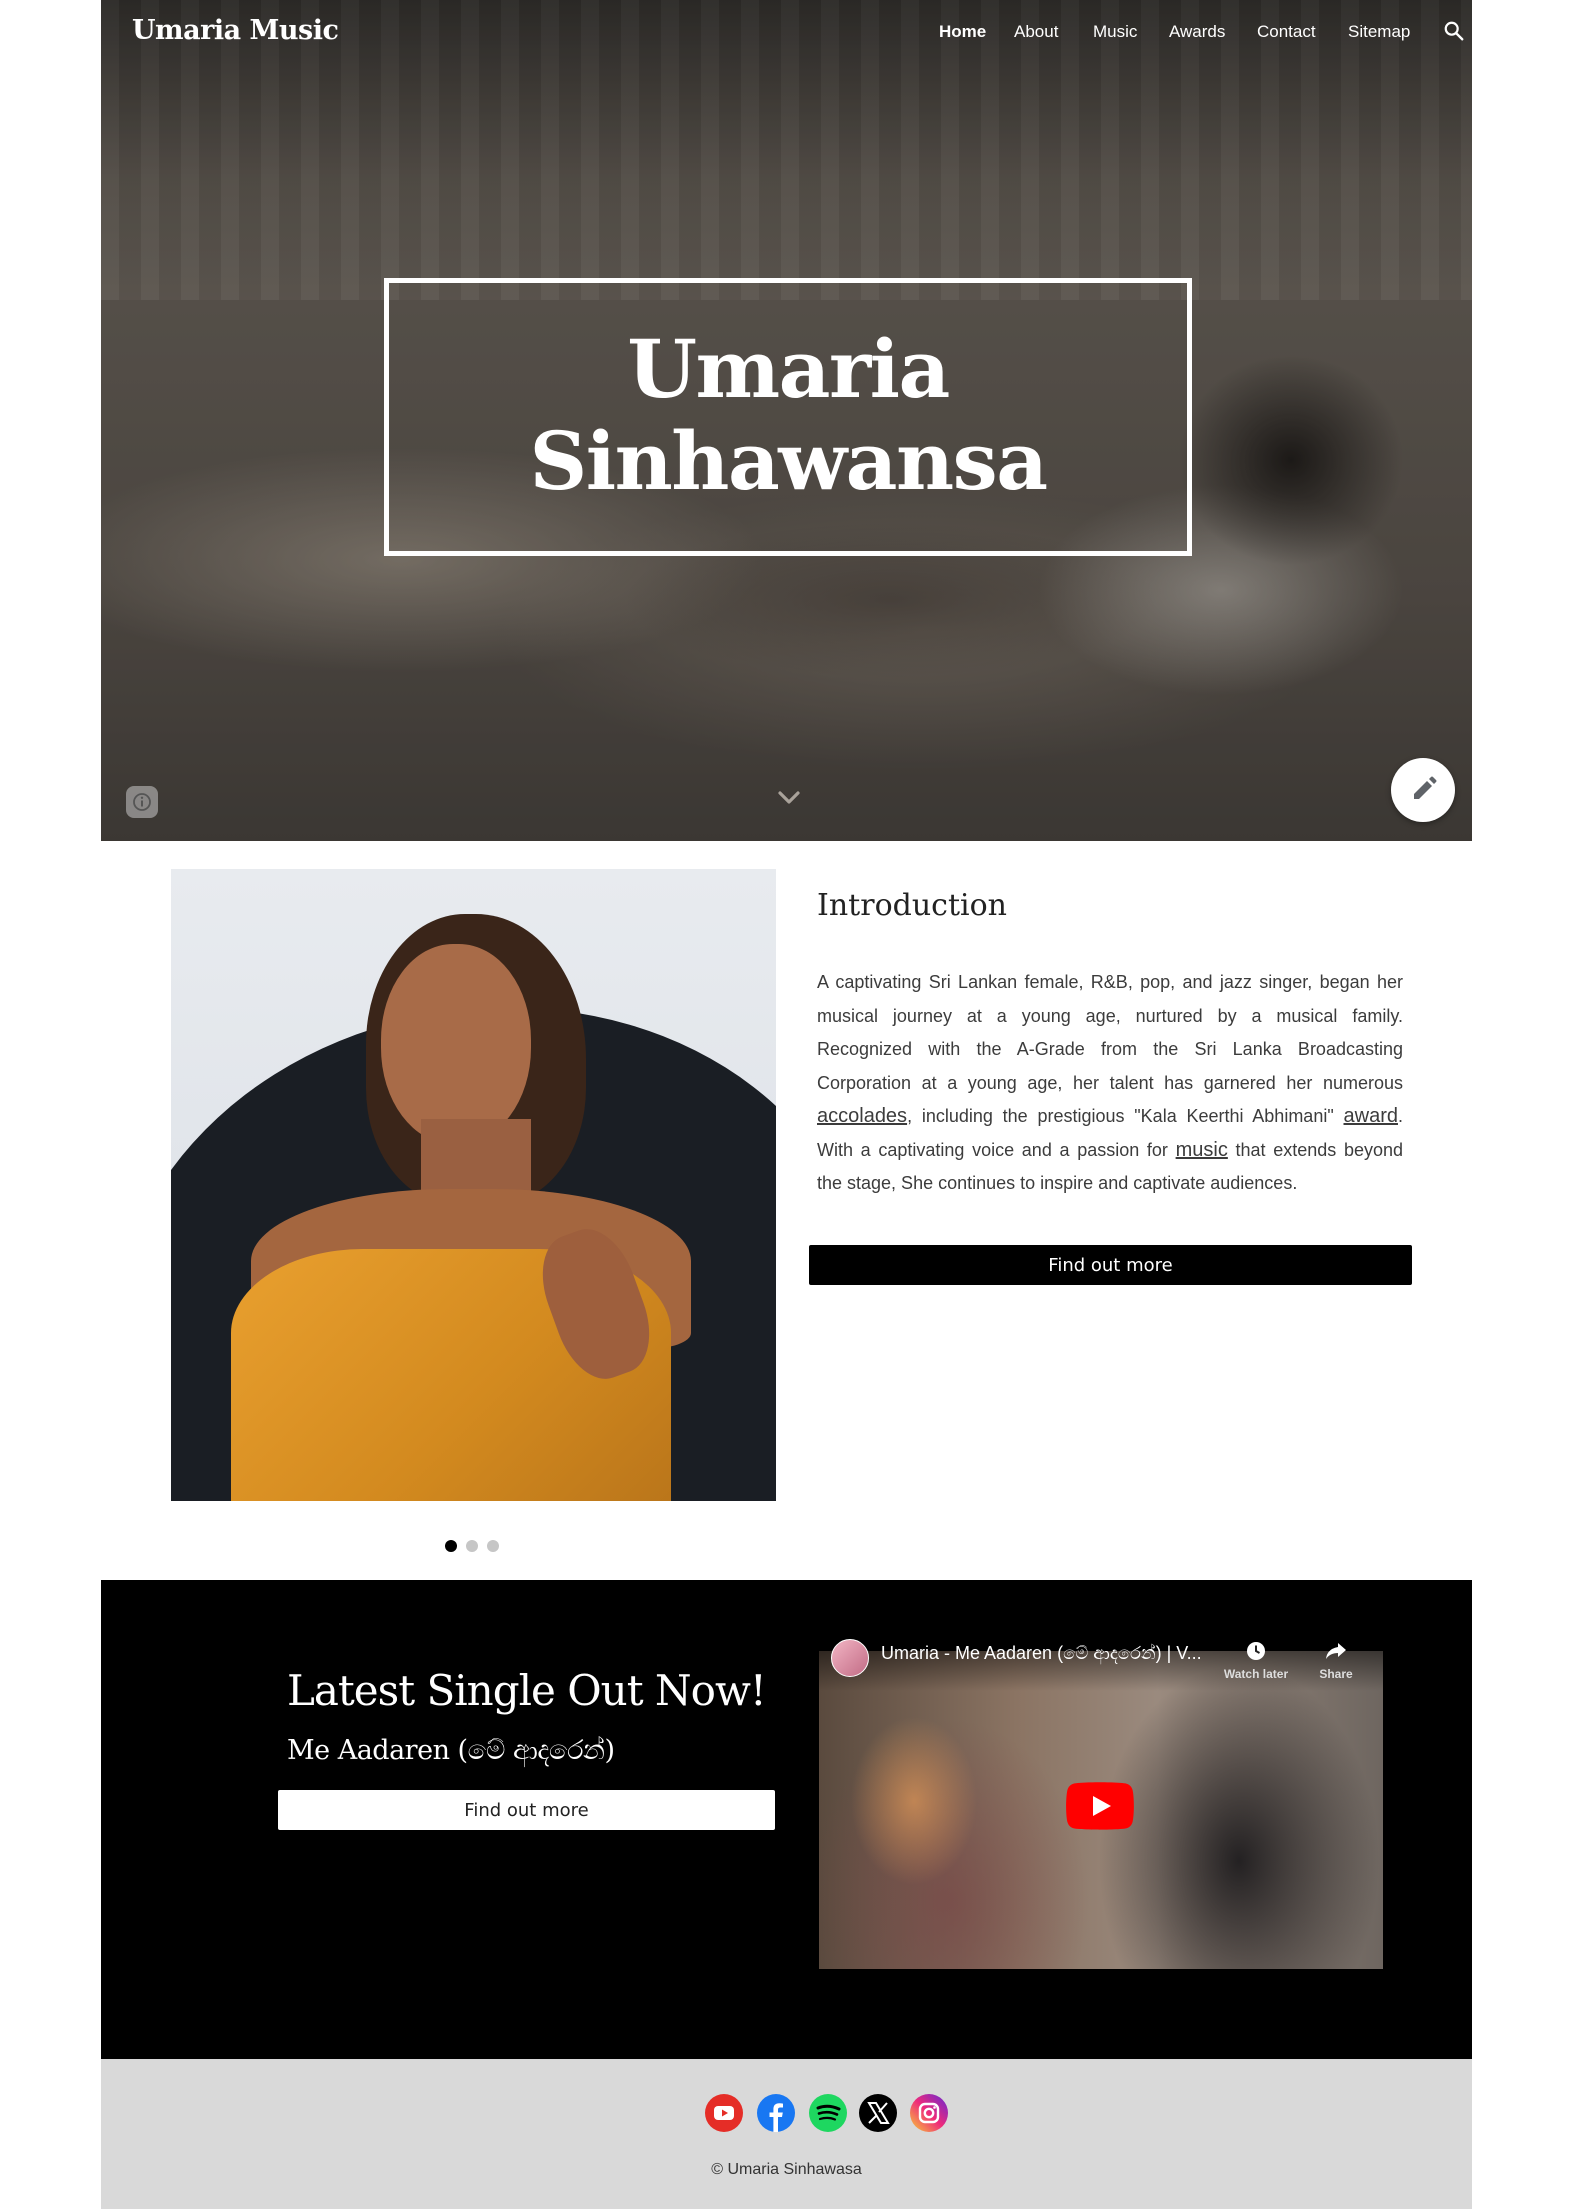 The height and width of the screenshot is (2209, 1574). I want to click on youtube-glyph, so click(724, 2113).